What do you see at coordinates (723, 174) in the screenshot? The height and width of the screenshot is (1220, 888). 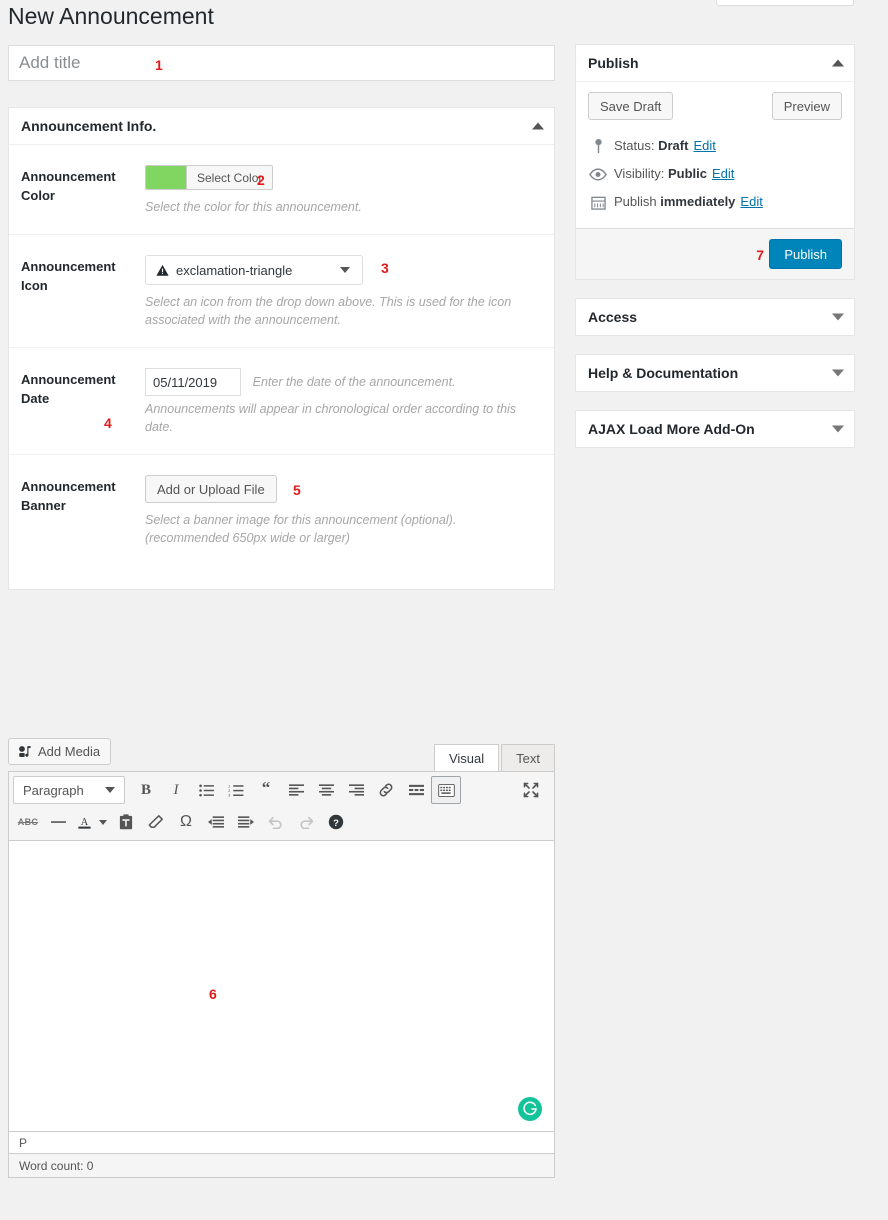 I see `edit-visibility-link: Edit` at bounding box center [723, 174].